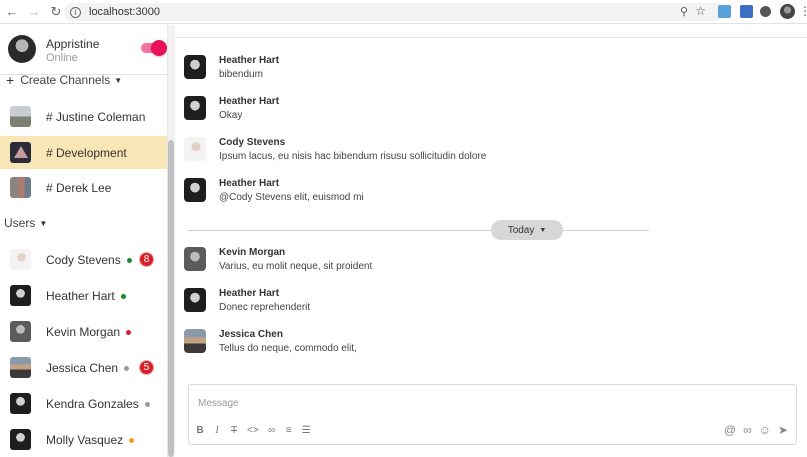 This screenshot has height=457, width=807. I want to click on code-icon: <>, so click(253, 430).